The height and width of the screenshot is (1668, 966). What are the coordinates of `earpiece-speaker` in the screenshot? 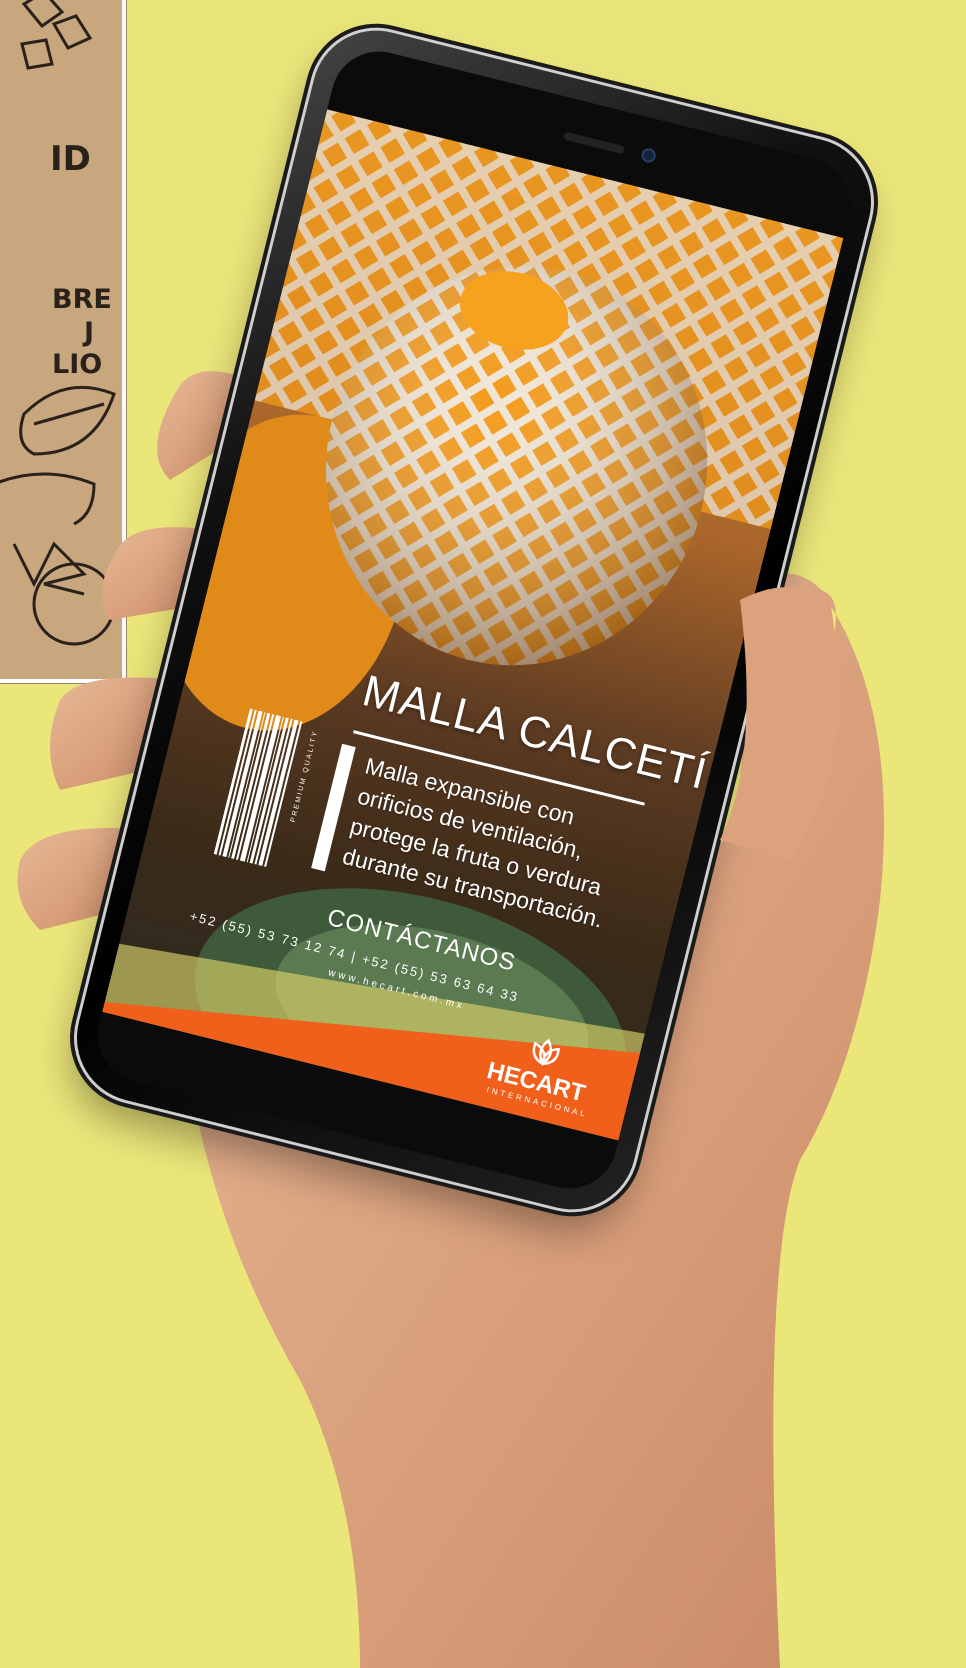 It's located at (594, 143).